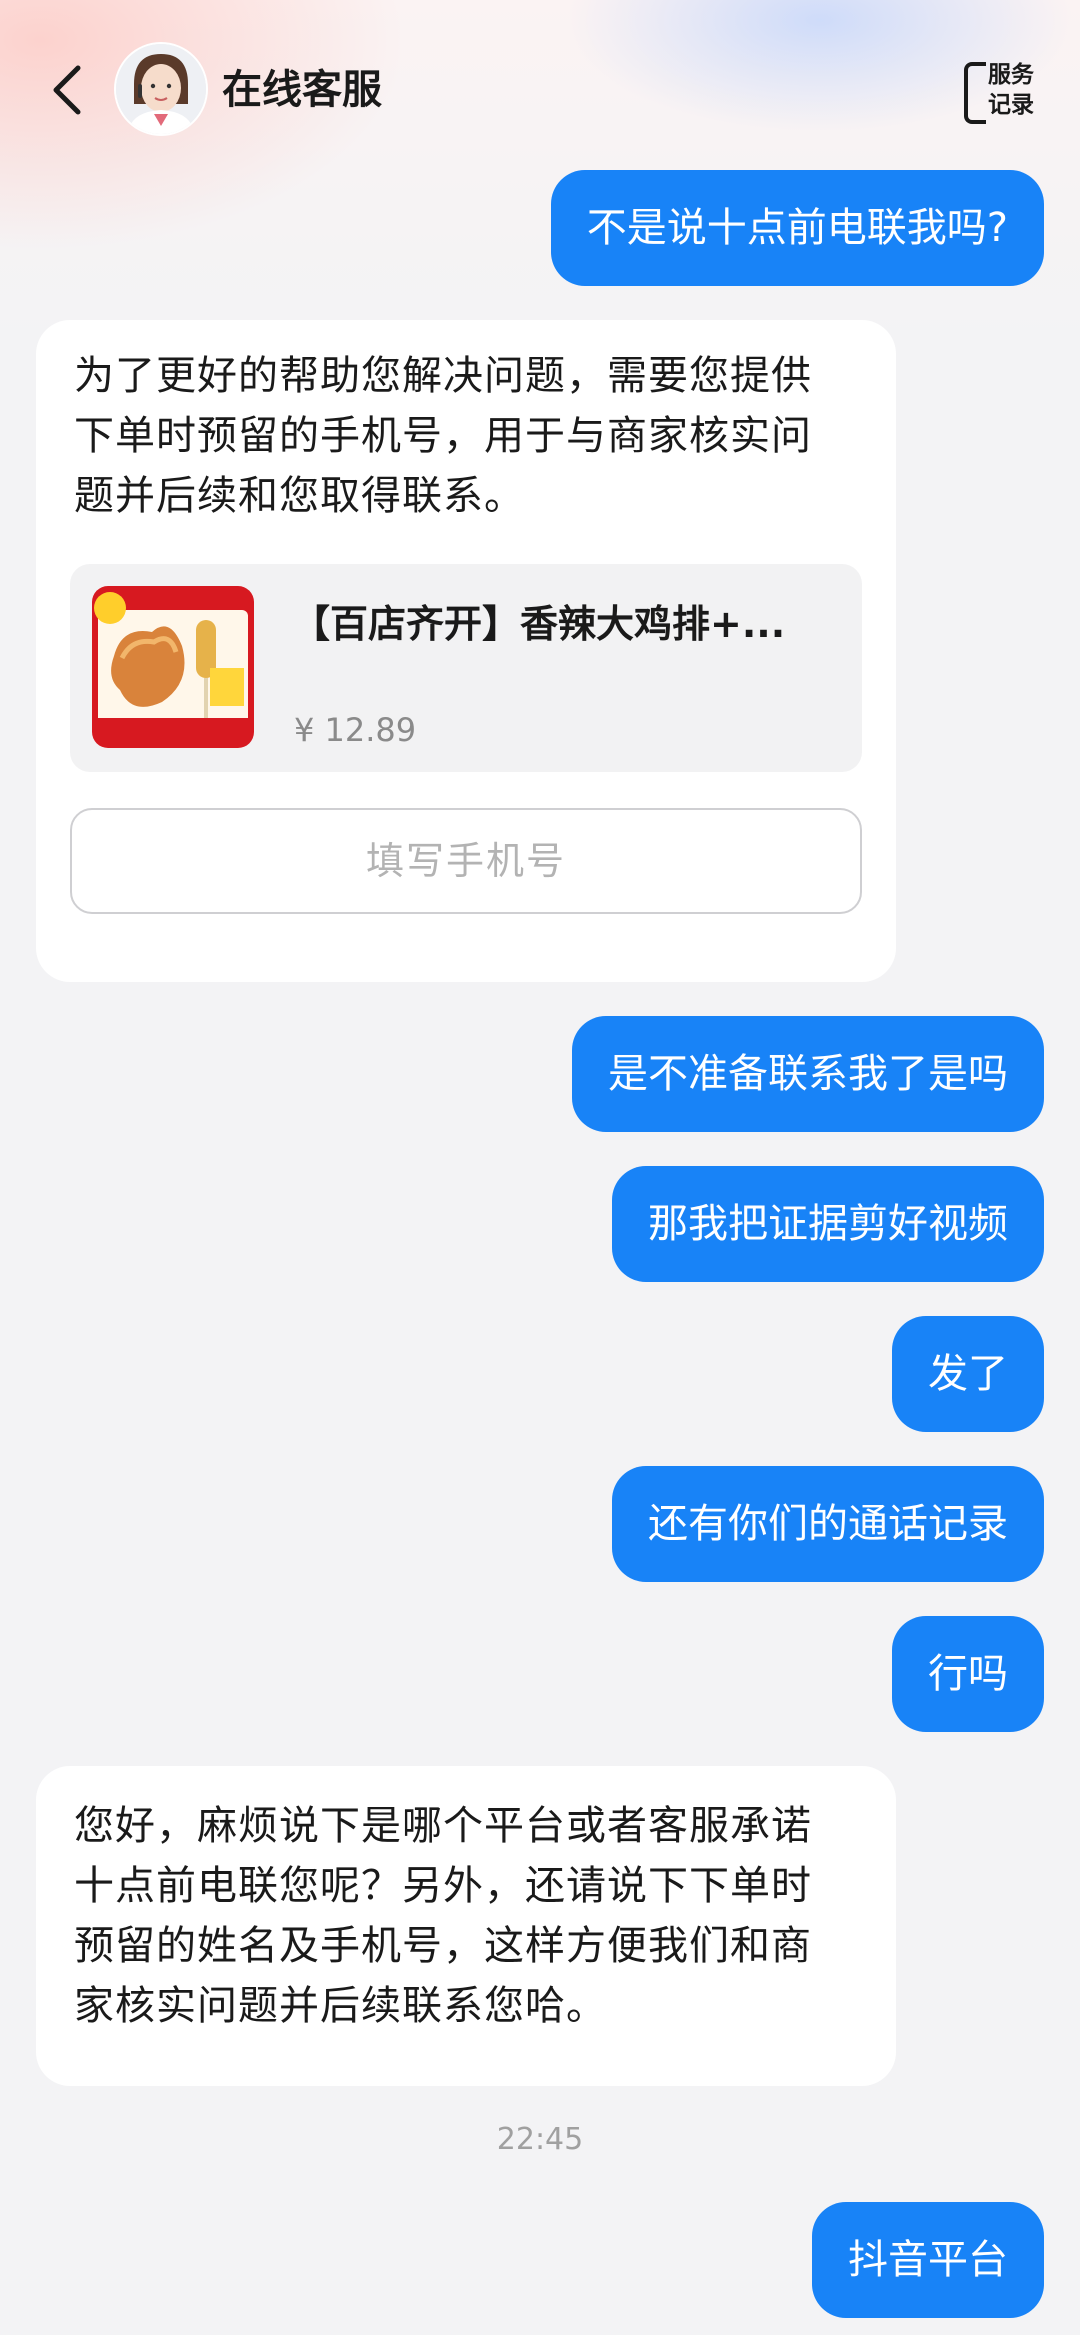  I want to click on product-image, so click(173, 667).